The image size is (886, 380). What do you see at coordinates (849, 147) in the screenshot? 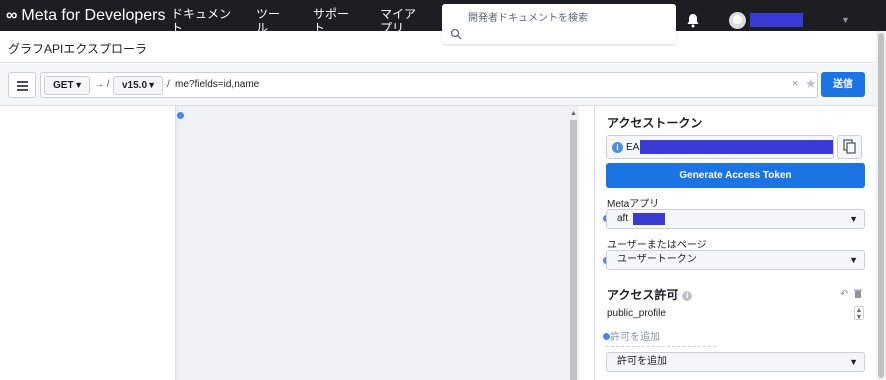
I see `copy-icon` at bounding box center [849, 147].